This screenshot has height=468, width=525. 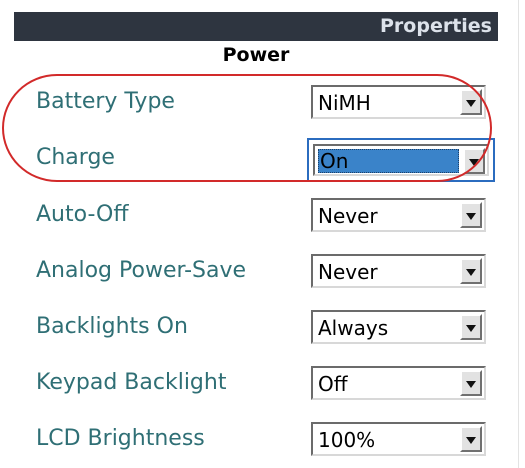 What do you see at coordinates (348, 216) in the screenshot?
I see `auto-off-value: Never` at bounding box center [348, 216].